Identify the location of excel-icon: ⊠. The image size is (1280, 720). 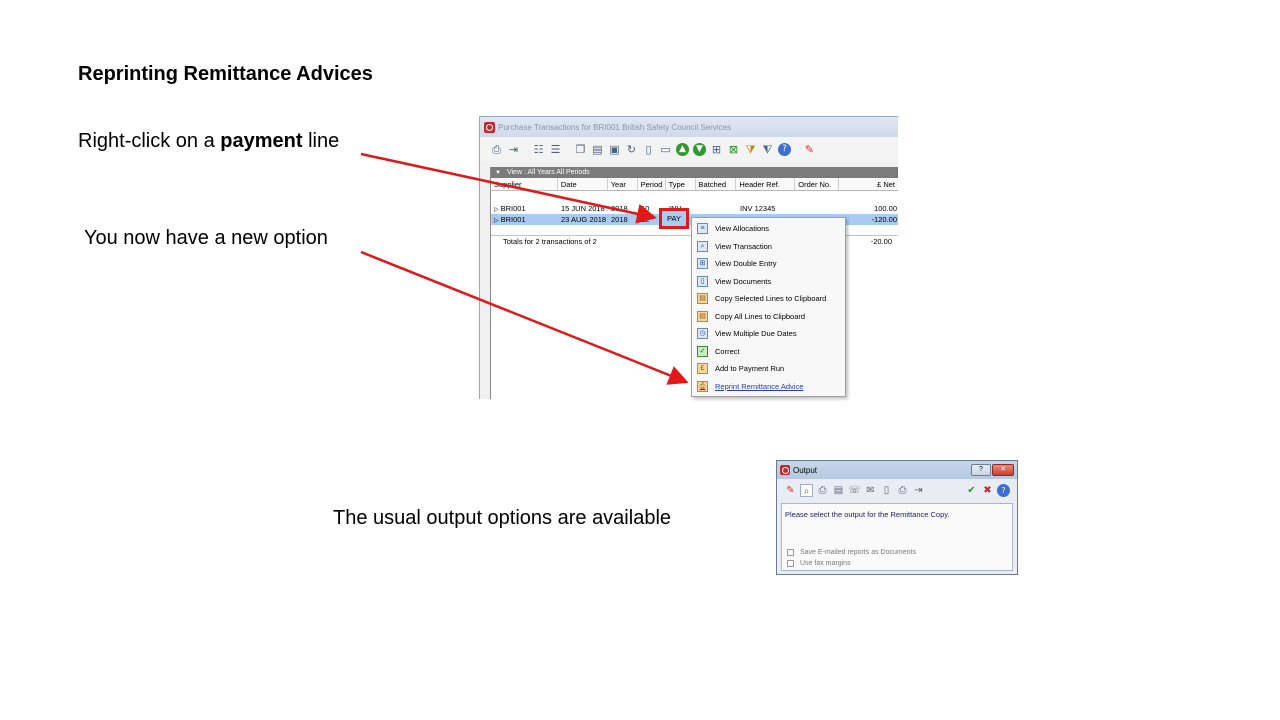
(733, 149).